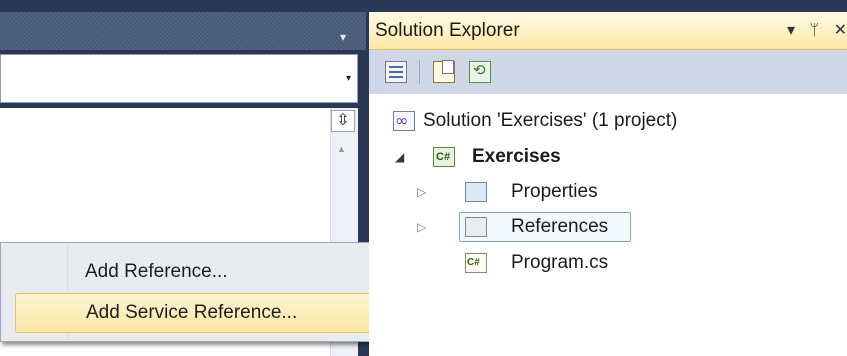 This screenshot has width=847, height=356. Describe the element at coordinates (476, 227) in the screenshot. I see `references-folder-icon` at that location.